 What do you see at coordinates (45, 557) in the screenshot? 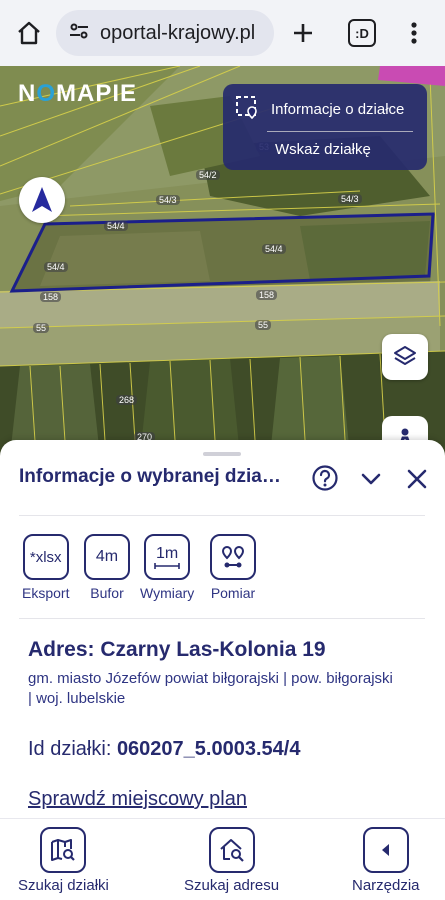
I see `xlsx-icon: *xlsx` at bounding box center [45, 557].